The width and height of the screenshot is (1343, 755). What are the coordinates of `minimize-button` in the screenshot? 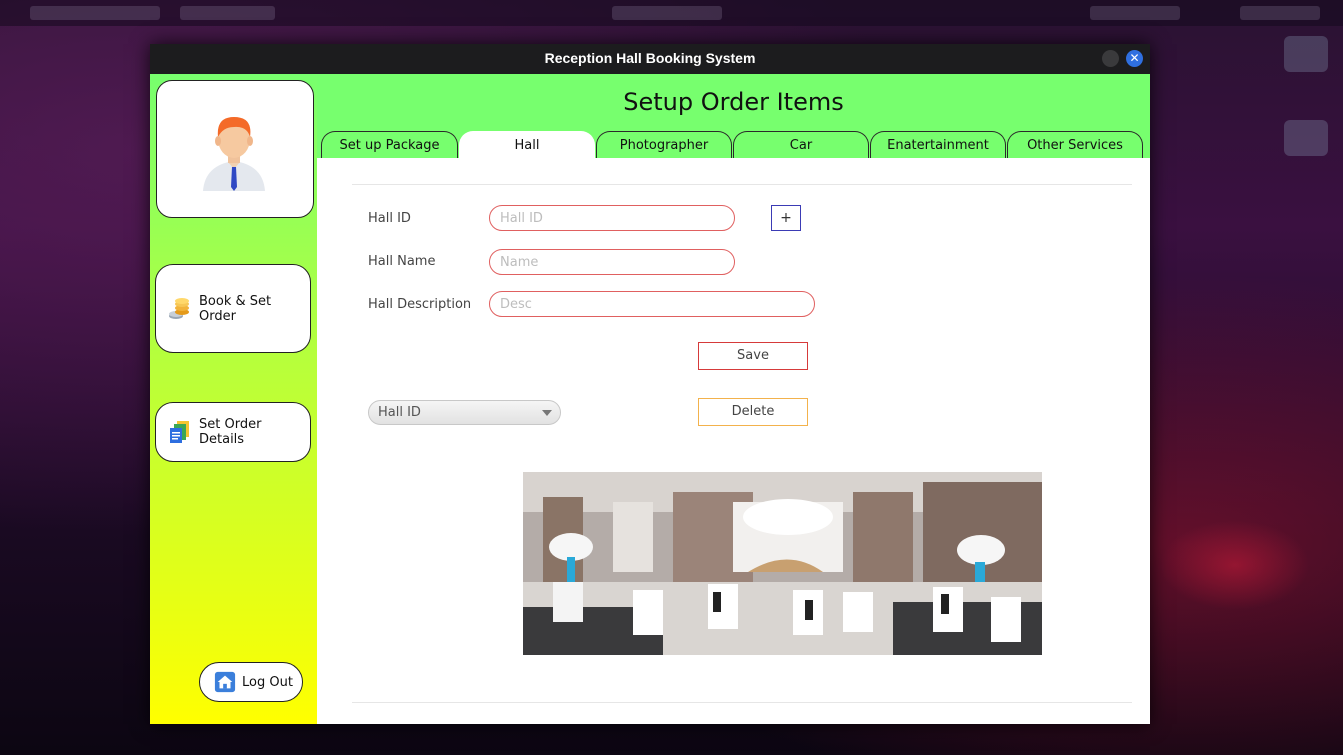 It's located at (1110, 58).